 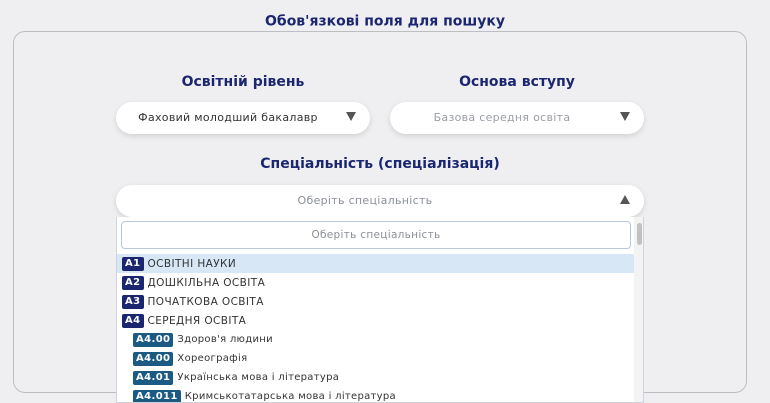 What do you see at coordinates (376, 282) in the screenshot?
I see `specialty-option: A2 ДОШКІЛЬНА ОСВІТА` at bounding box center [376, 282].